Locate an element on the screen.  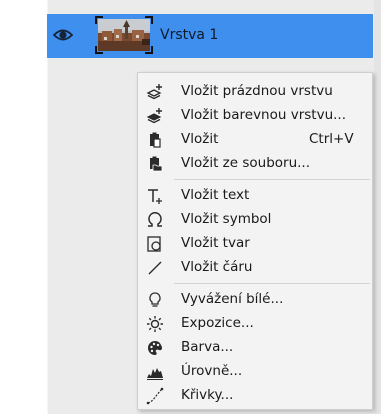
menu-label: Vložit text is located at coordinates (215, 195).